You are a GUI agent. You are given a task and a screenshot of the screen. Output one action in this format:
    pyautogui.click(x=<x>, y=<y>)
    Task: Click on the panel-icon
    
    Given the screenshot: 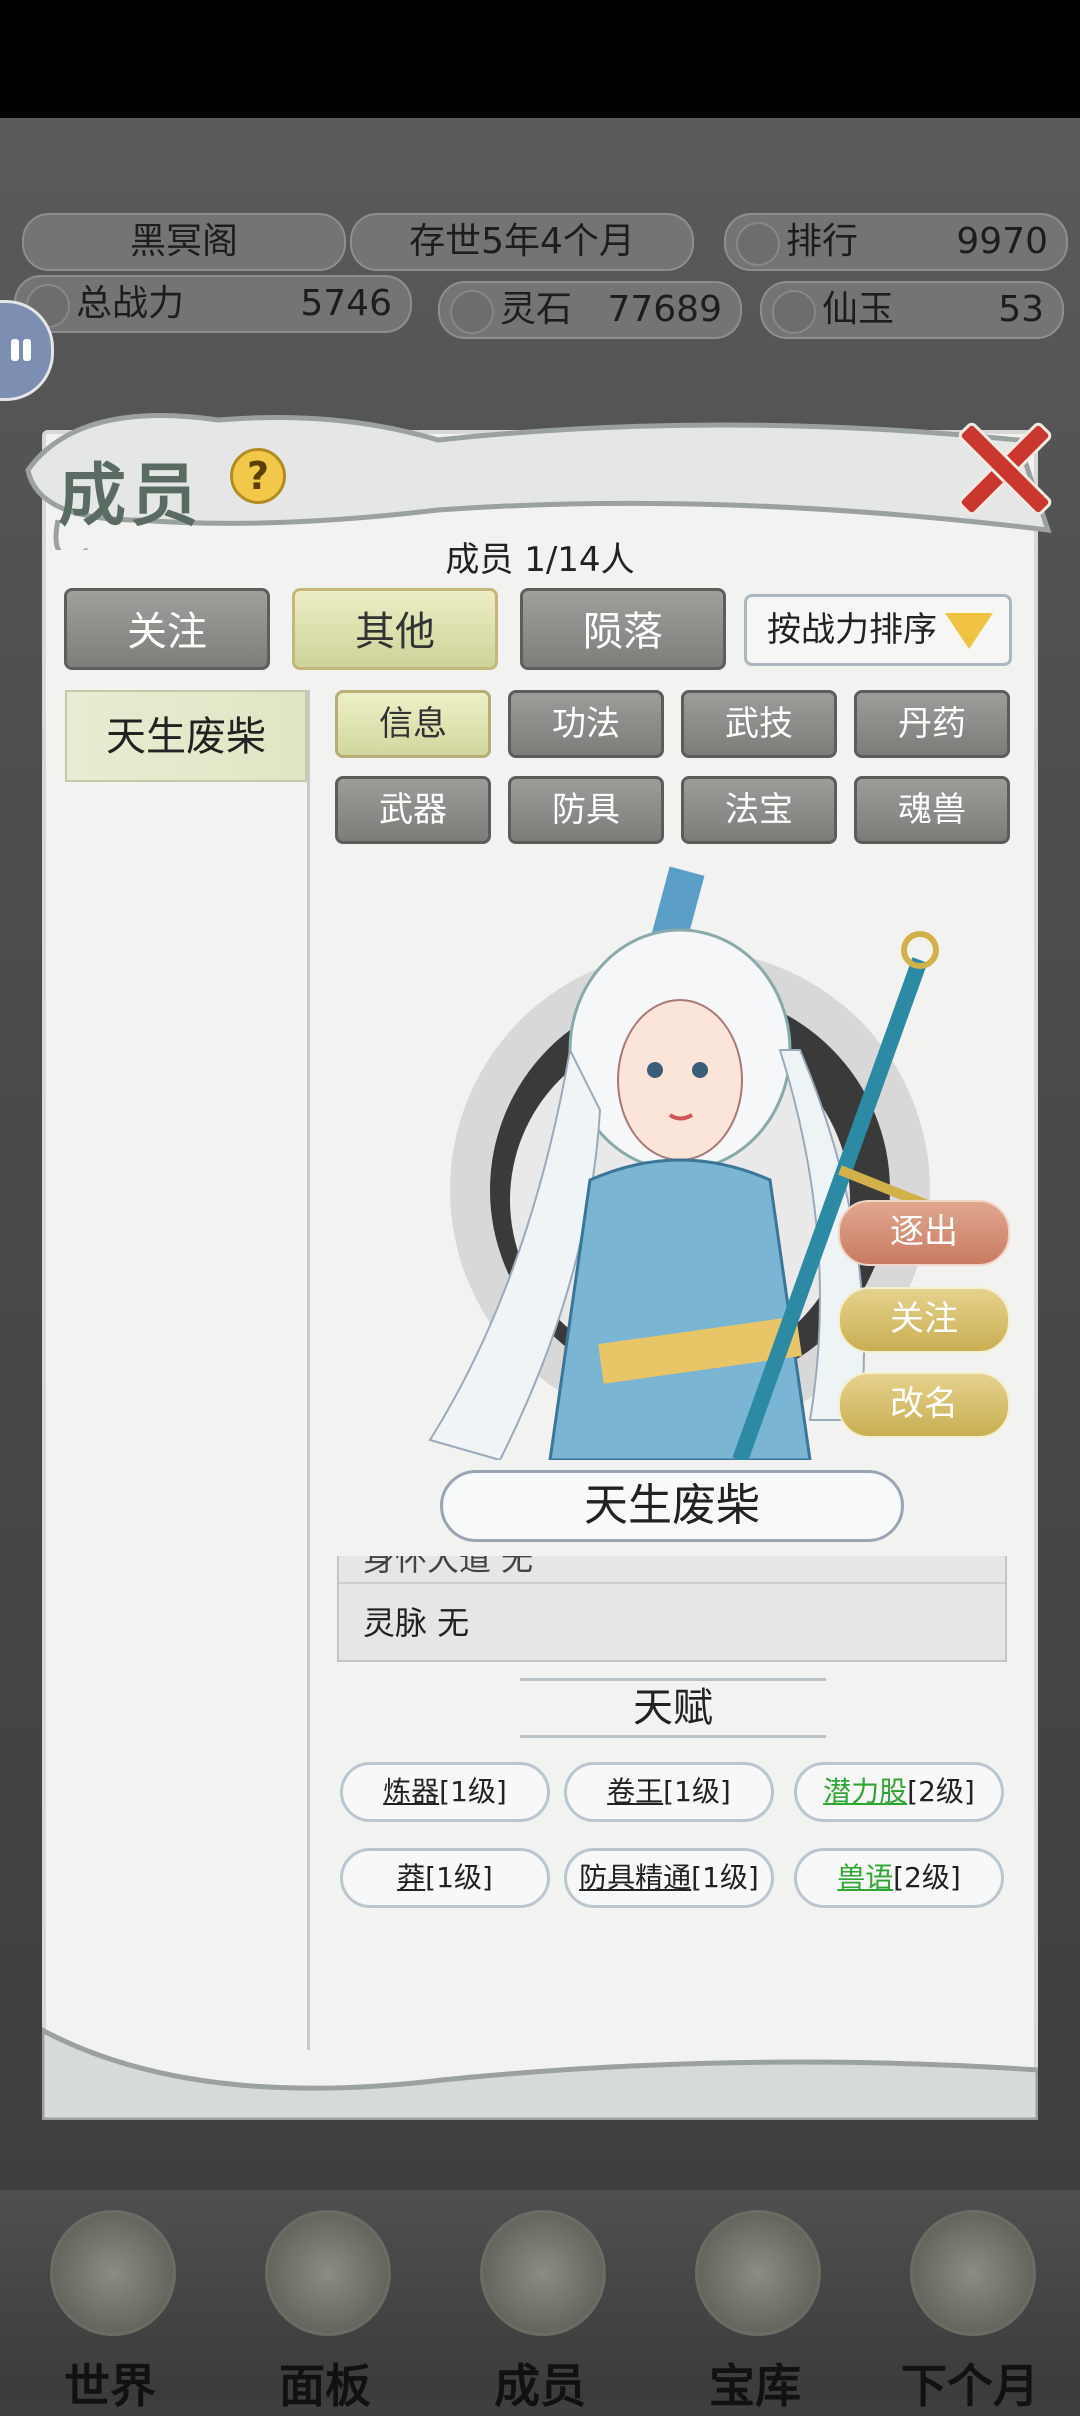 What is the action you would take?
    pyautogui.click(x=328, y=2273)
    